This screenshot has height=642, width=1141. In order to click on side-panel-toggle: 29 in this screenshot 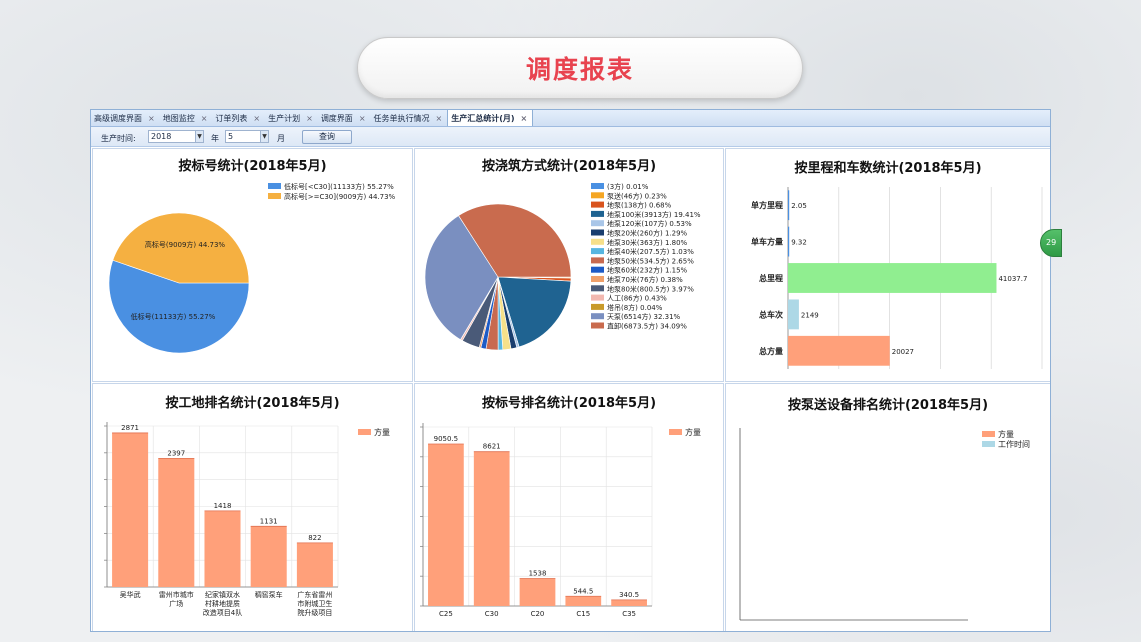, I will do `click(1051, 243)`.